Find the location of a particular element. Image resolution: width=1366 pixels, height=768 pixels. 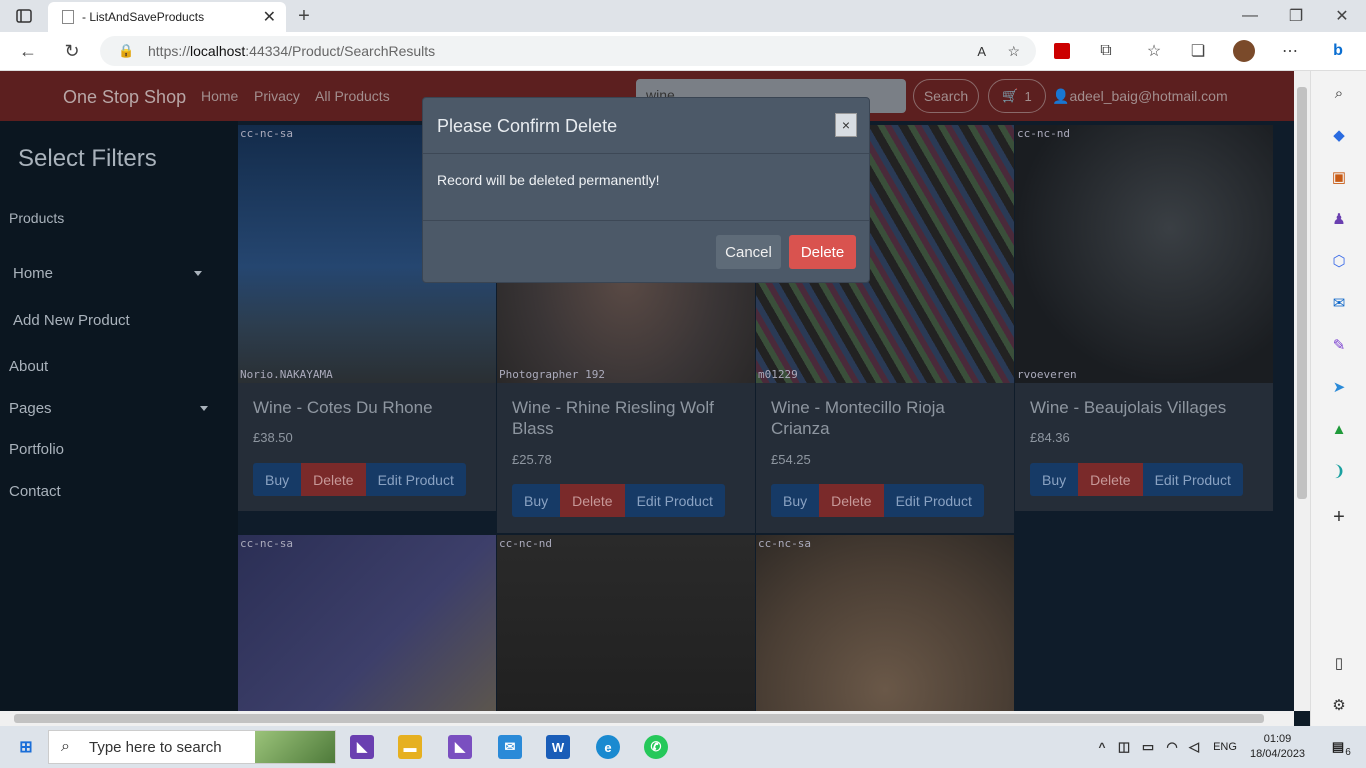

edge-sidebar: ⌕ ◆ ▣ ♟ ⬡ ✉ ✎ ➤ ▲ ❩ + ▯ ⚙ is located at coordinates (1338, 398).